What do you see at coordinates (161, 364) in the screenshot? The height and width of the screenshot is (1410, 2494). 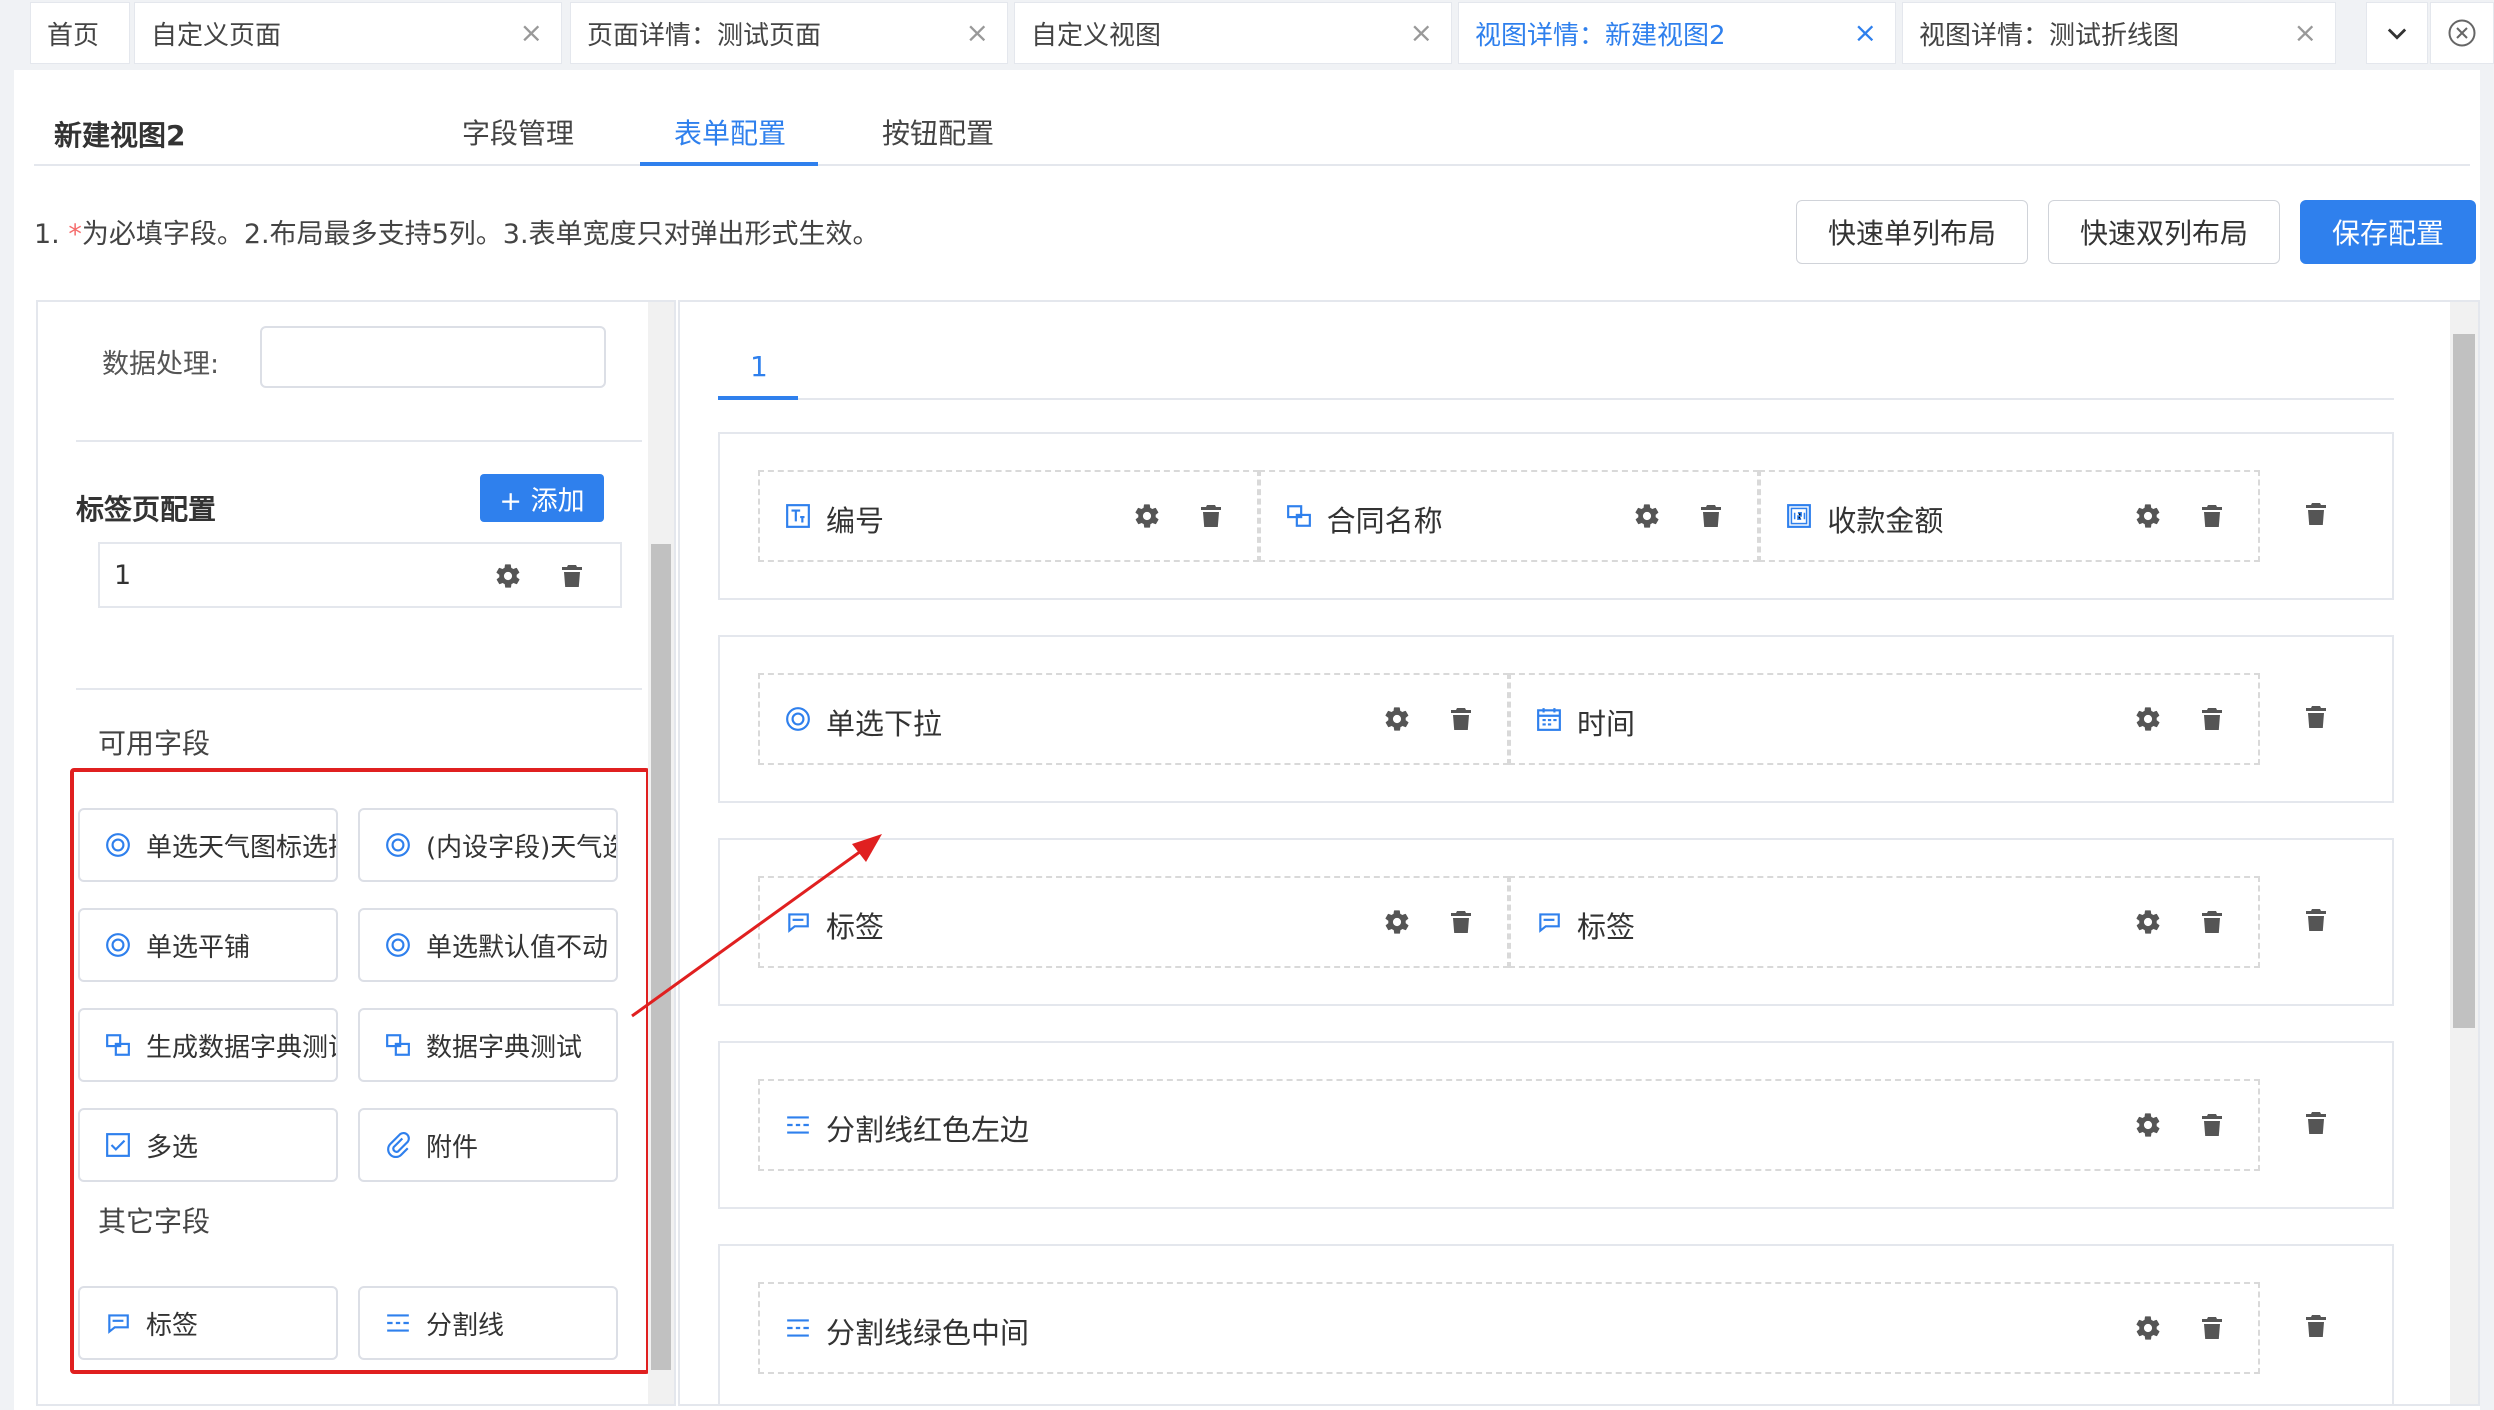 I see `data-processing-label: 数据处理:` at bounding box center [161, 364].